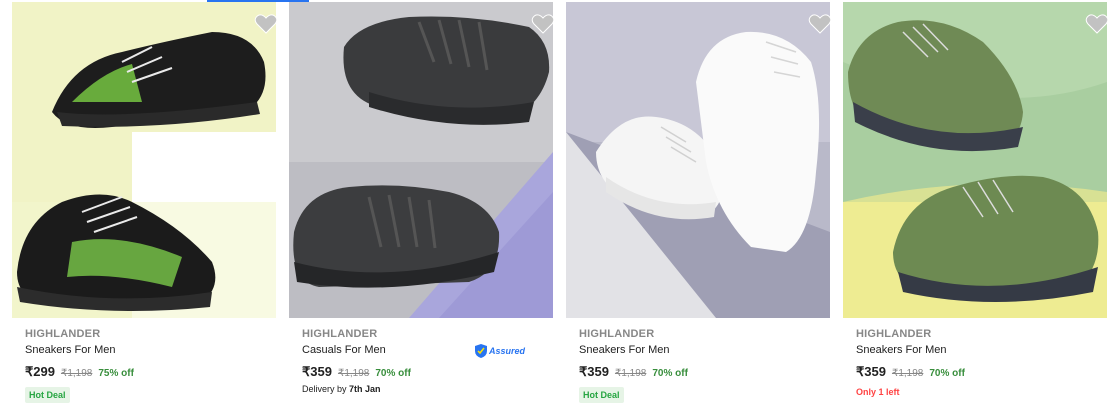  I want to click on selling-price: ₹299, so click(40, 371).